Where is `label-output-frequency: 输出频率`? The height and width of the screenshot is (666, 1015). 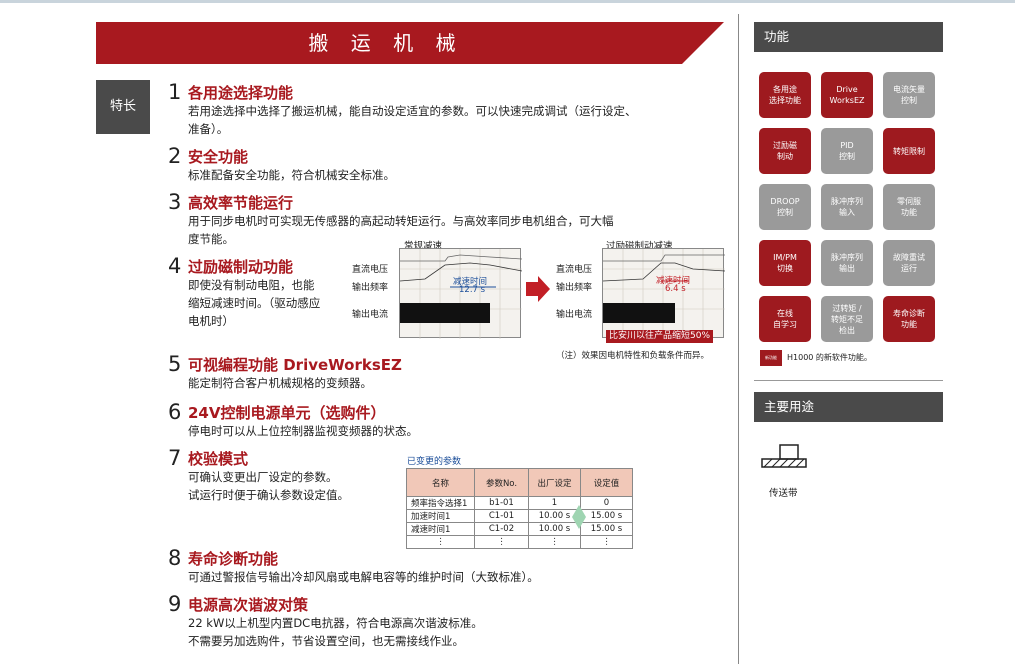
label-output-frequency: 输出频率 is located at coordinates (370, 288).